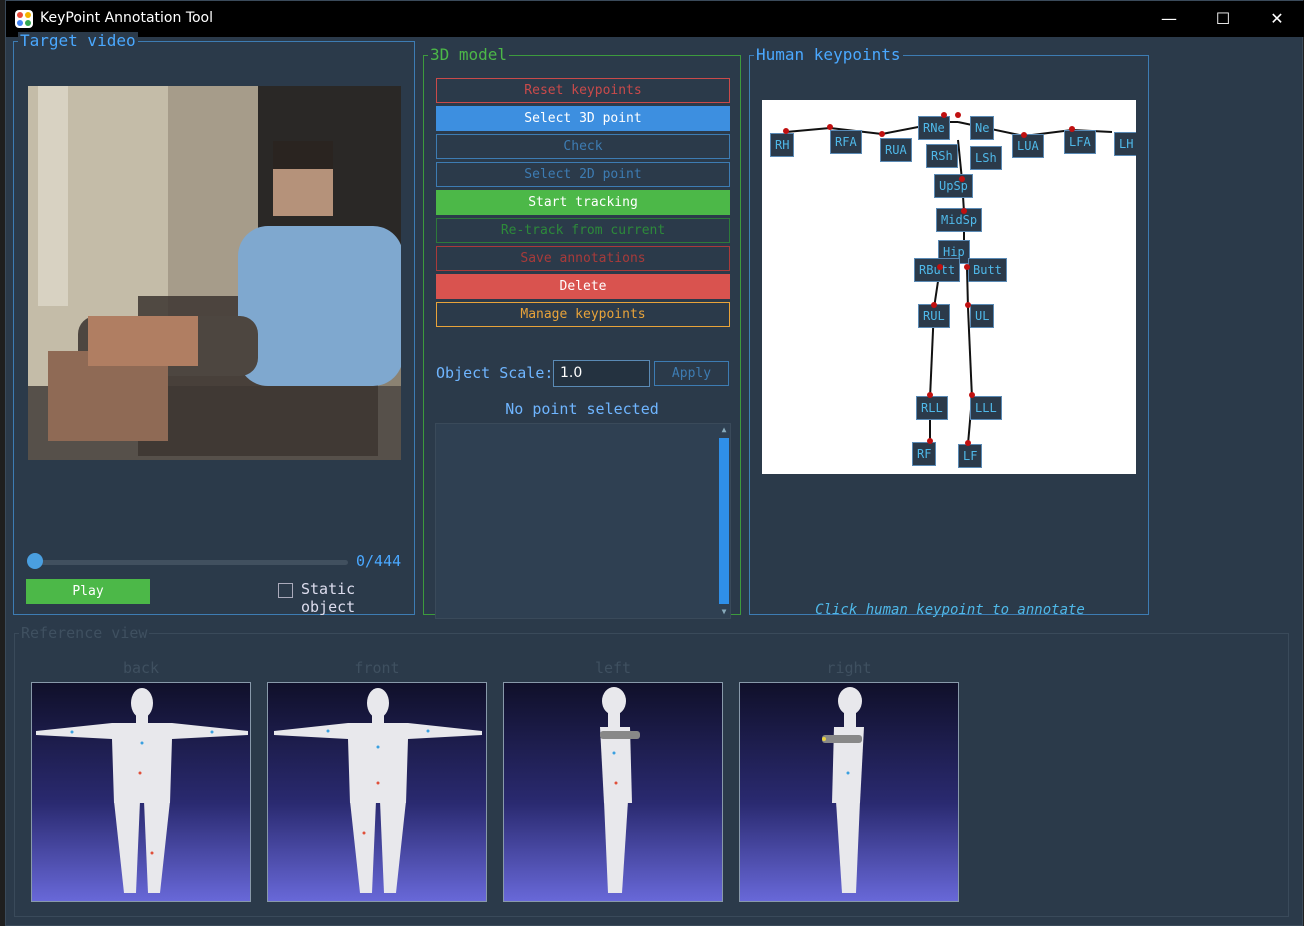 The height and width of the screenshot is (926, 1304). I want to click on reference-right-view, so click(849, 792).